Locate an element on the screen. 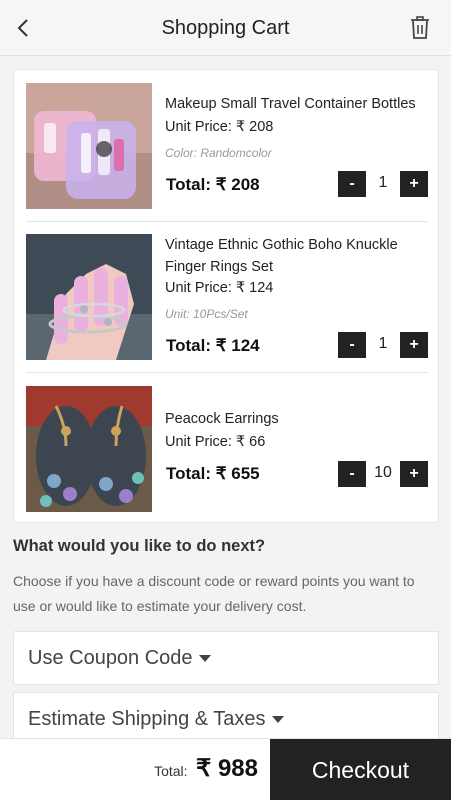 Image resolution: width=451 pixels, height=800 pixels. page-title: Shopping Cart is located at coordinates (225, 28).